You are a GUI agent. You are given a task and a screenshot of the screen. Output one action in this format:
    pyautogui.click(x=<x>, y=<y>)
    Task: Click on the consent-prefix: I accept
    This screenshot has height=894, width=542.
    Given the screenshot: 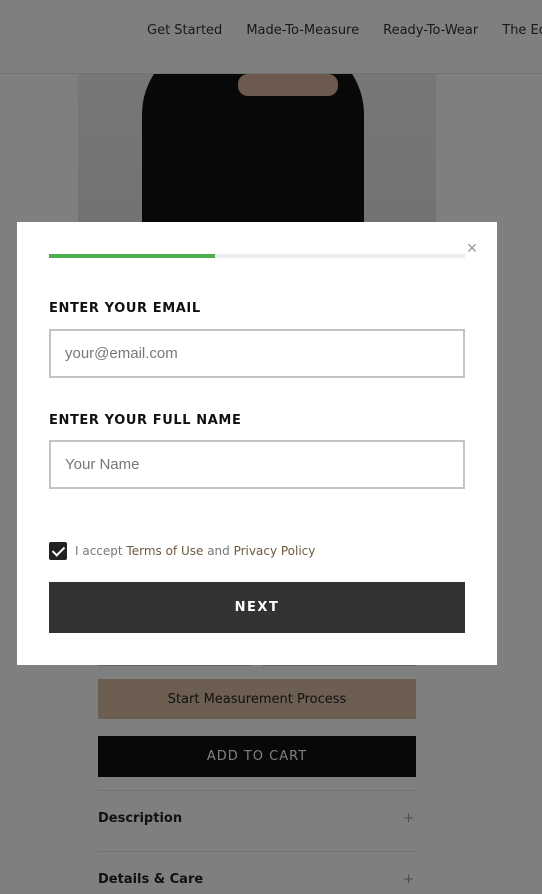 What is the action you would take?
    pyautogui.click(x=101, y=551)
    